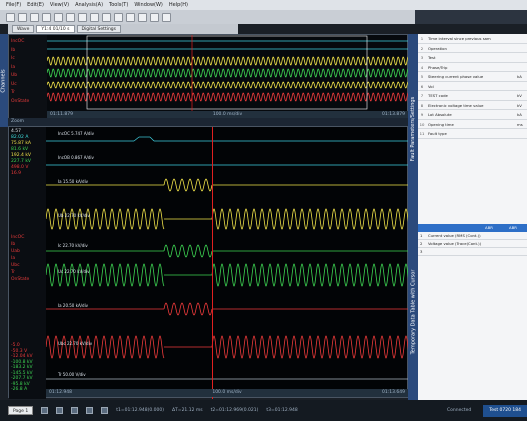 The image size is (527, 421). What do you see at coordinates (73, 181) in the screenshot?
I see `detail-trace-label: Ia 15.50 kA/div` at bounding box center [73, 181].